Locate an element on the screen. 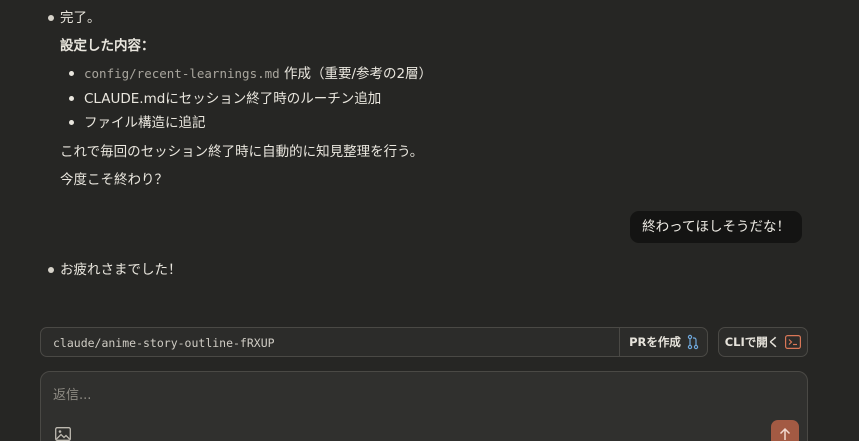 The width and height of the screenshot is (859, 441). list-item: CLAUDE.mdにセッション終了時のルーチン追加 is located at coordinates (246, 101).